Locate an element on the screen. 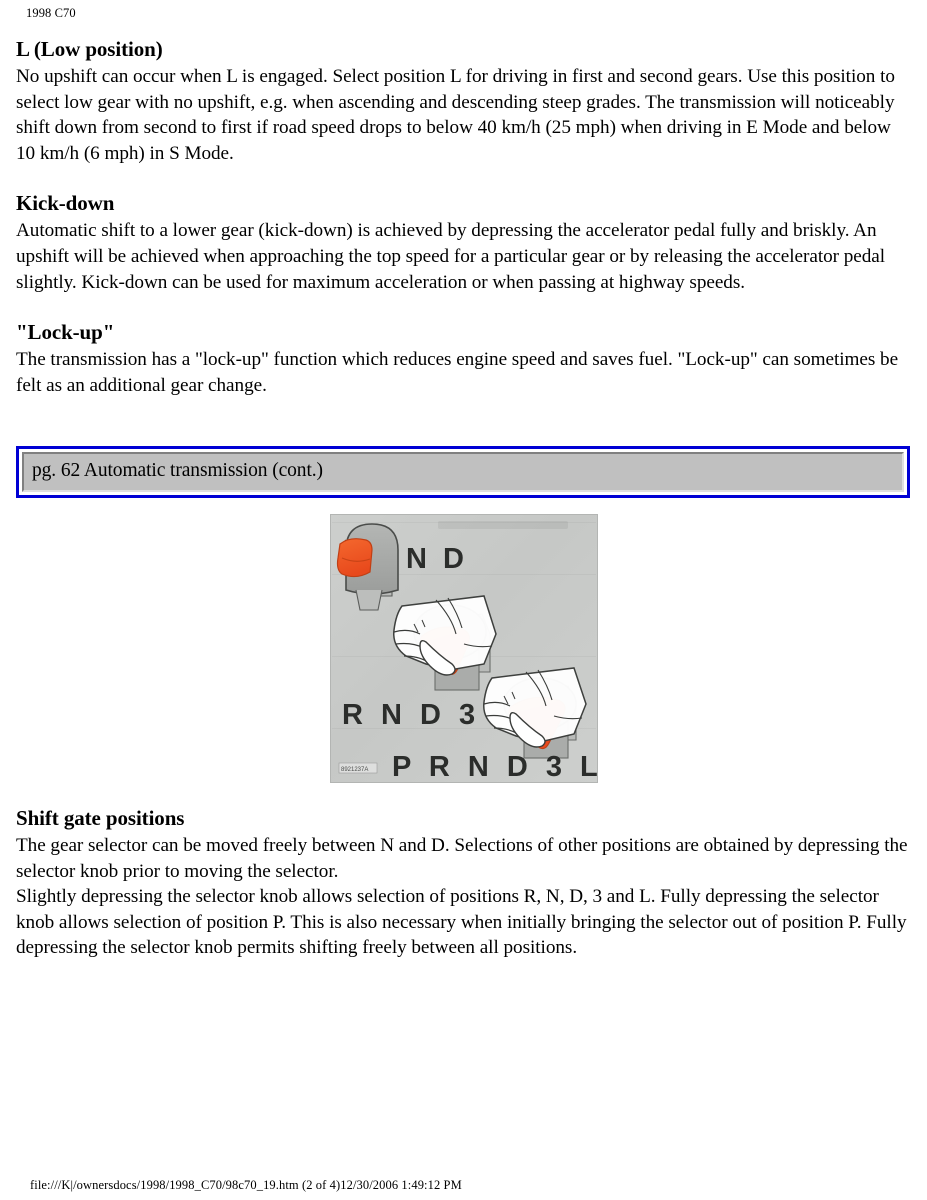 The width and height of the screenshot is (927, 1200). section-heading-lock-up: "Lock-up" is located at coordinates (65, 332).